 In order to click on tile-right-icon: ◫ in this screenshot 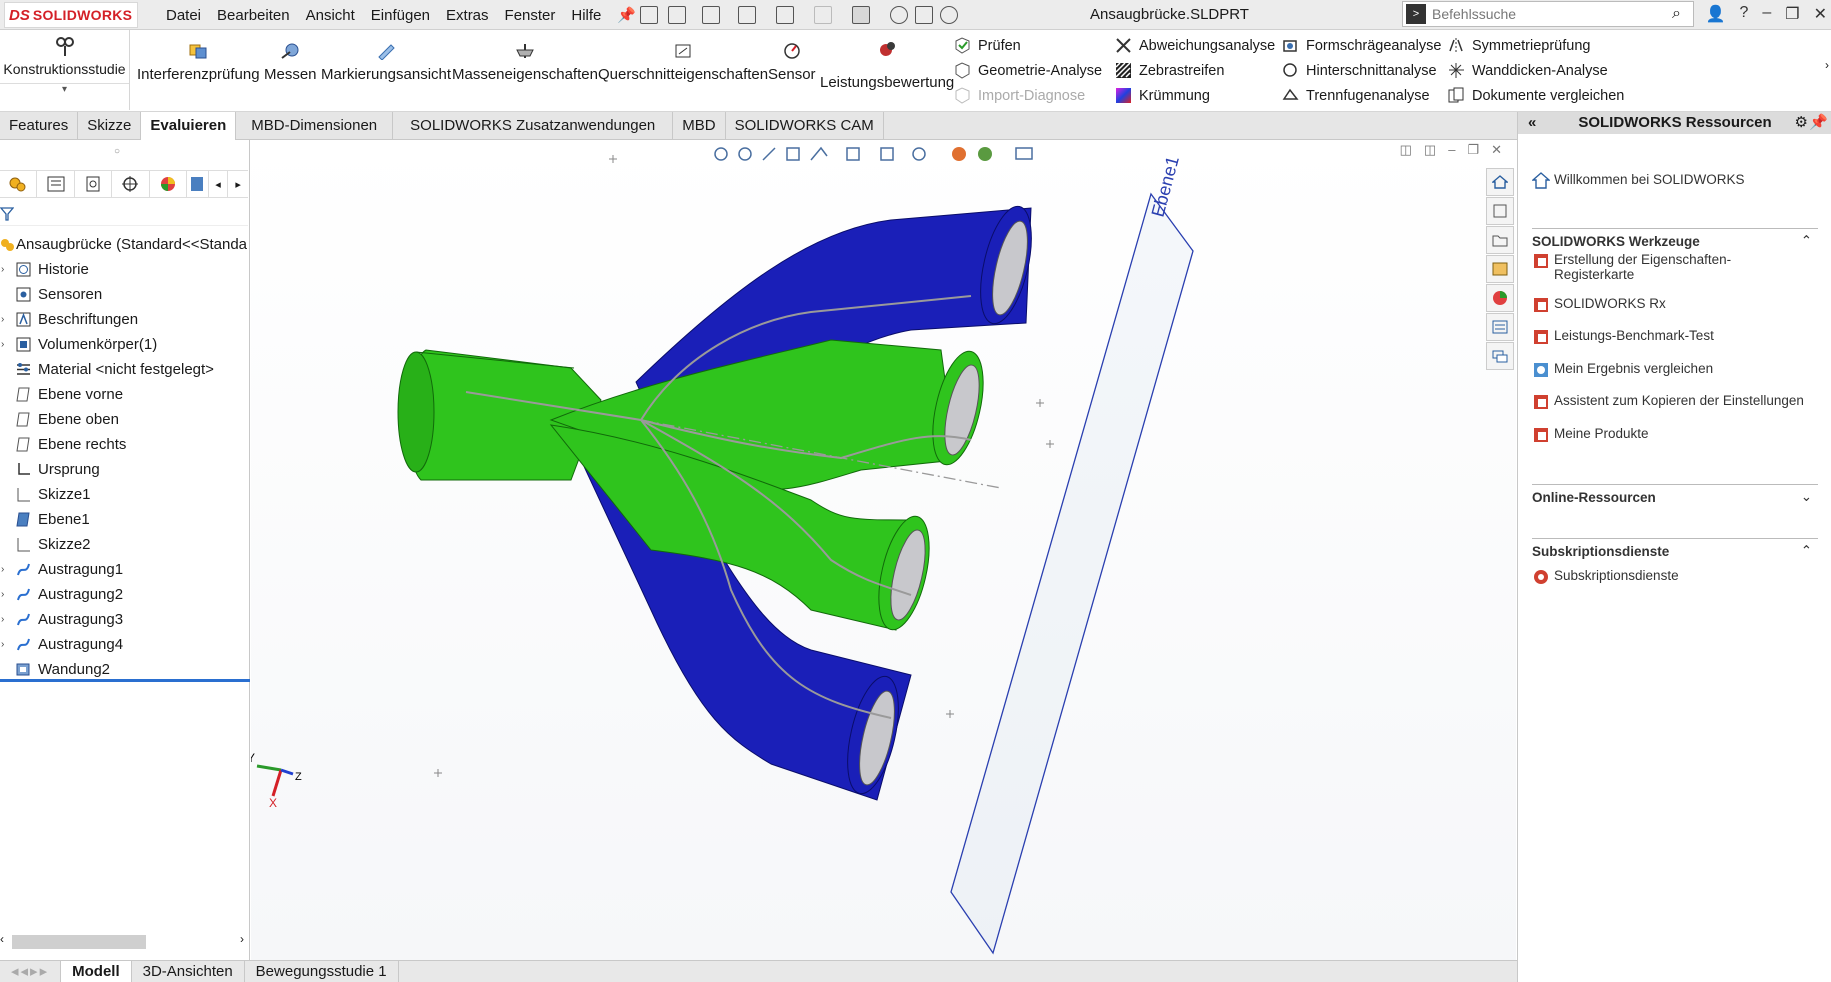, I will do `click(1430, 150)`.